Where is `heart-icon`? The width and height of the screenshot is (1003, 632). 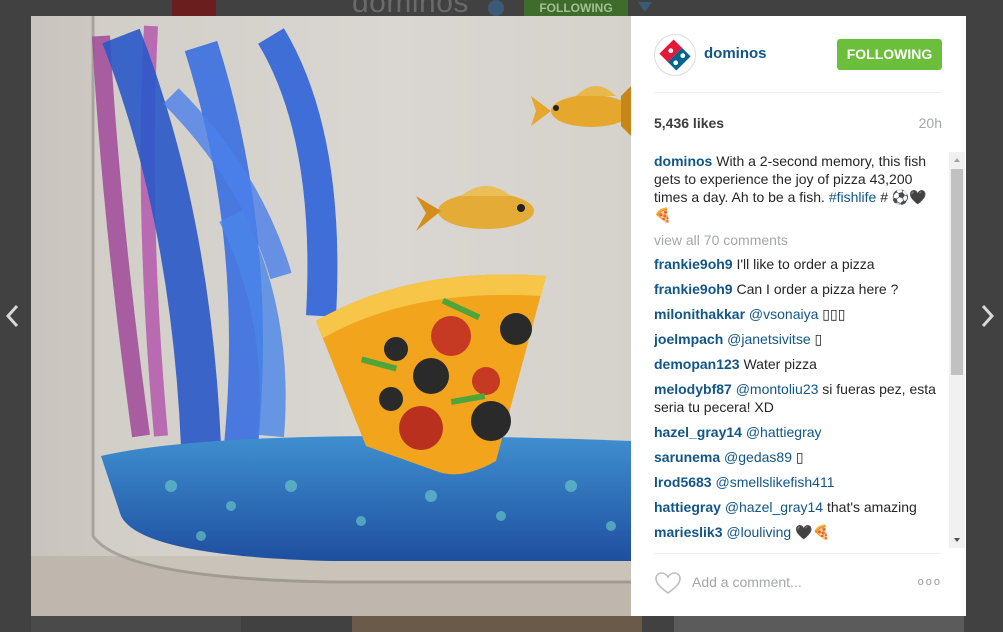 heart-icon is located at coordinates (668, 583).